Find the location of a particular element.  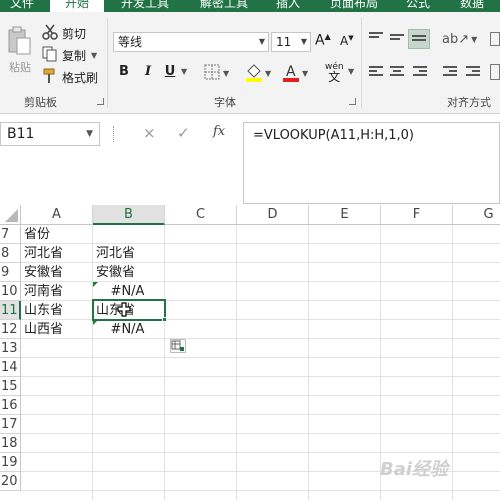

column-header-a: A is located at coordinates (57, 215).